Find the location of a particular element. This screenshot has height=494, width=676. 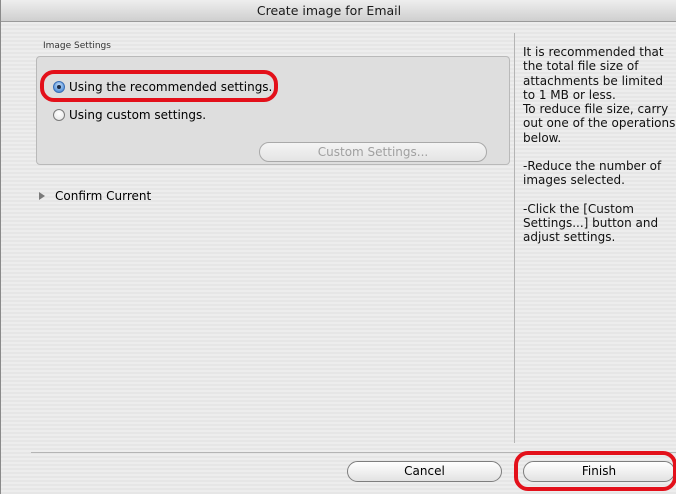

confirm-current-disclosure: Confirm Current is located at coordinates (95, 196).